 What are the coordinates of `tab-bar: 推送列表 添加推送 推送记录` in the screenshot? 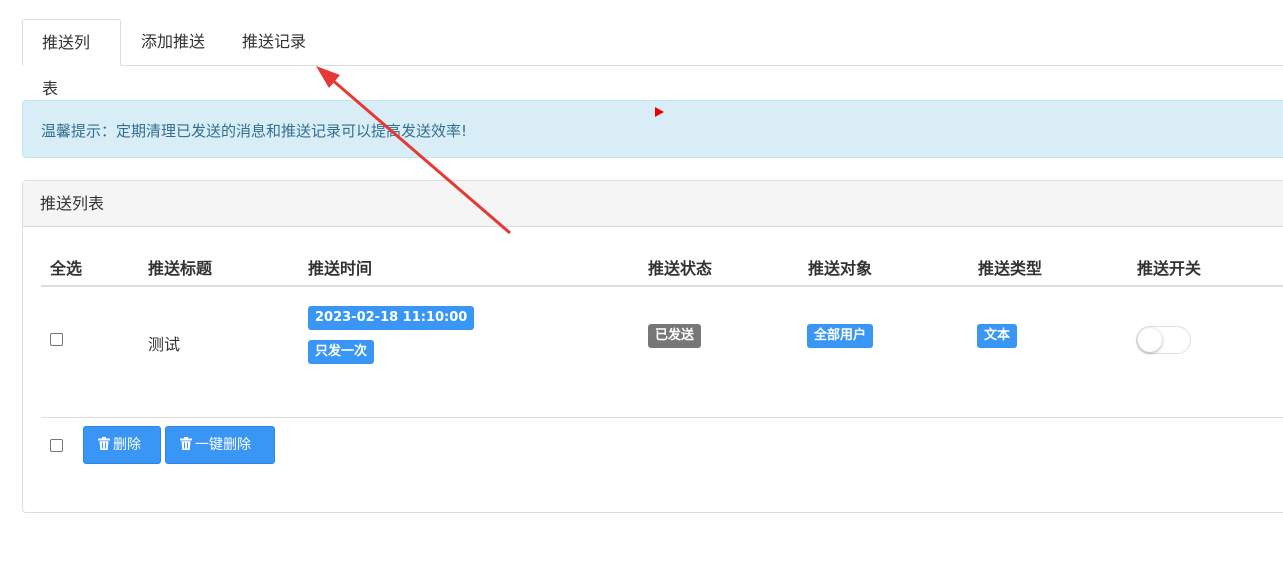 It's located at (652, 58).